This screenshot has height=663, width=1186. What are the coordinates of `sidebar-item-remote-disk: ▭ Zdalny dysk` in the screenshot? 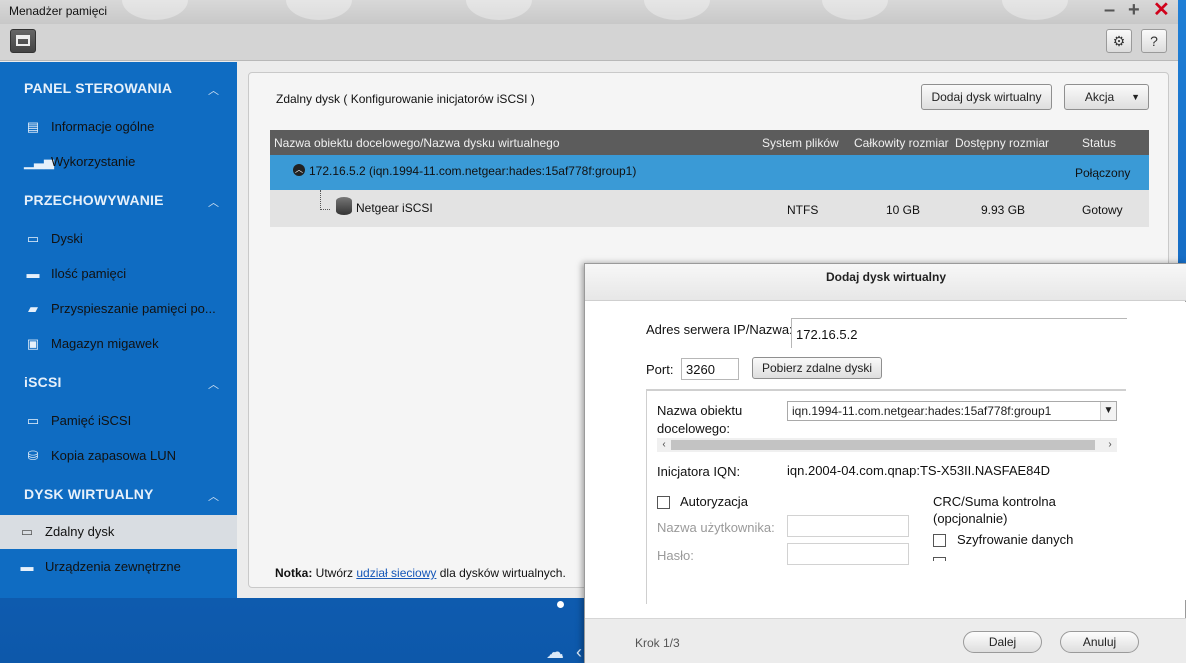 It's located at (118, 532).